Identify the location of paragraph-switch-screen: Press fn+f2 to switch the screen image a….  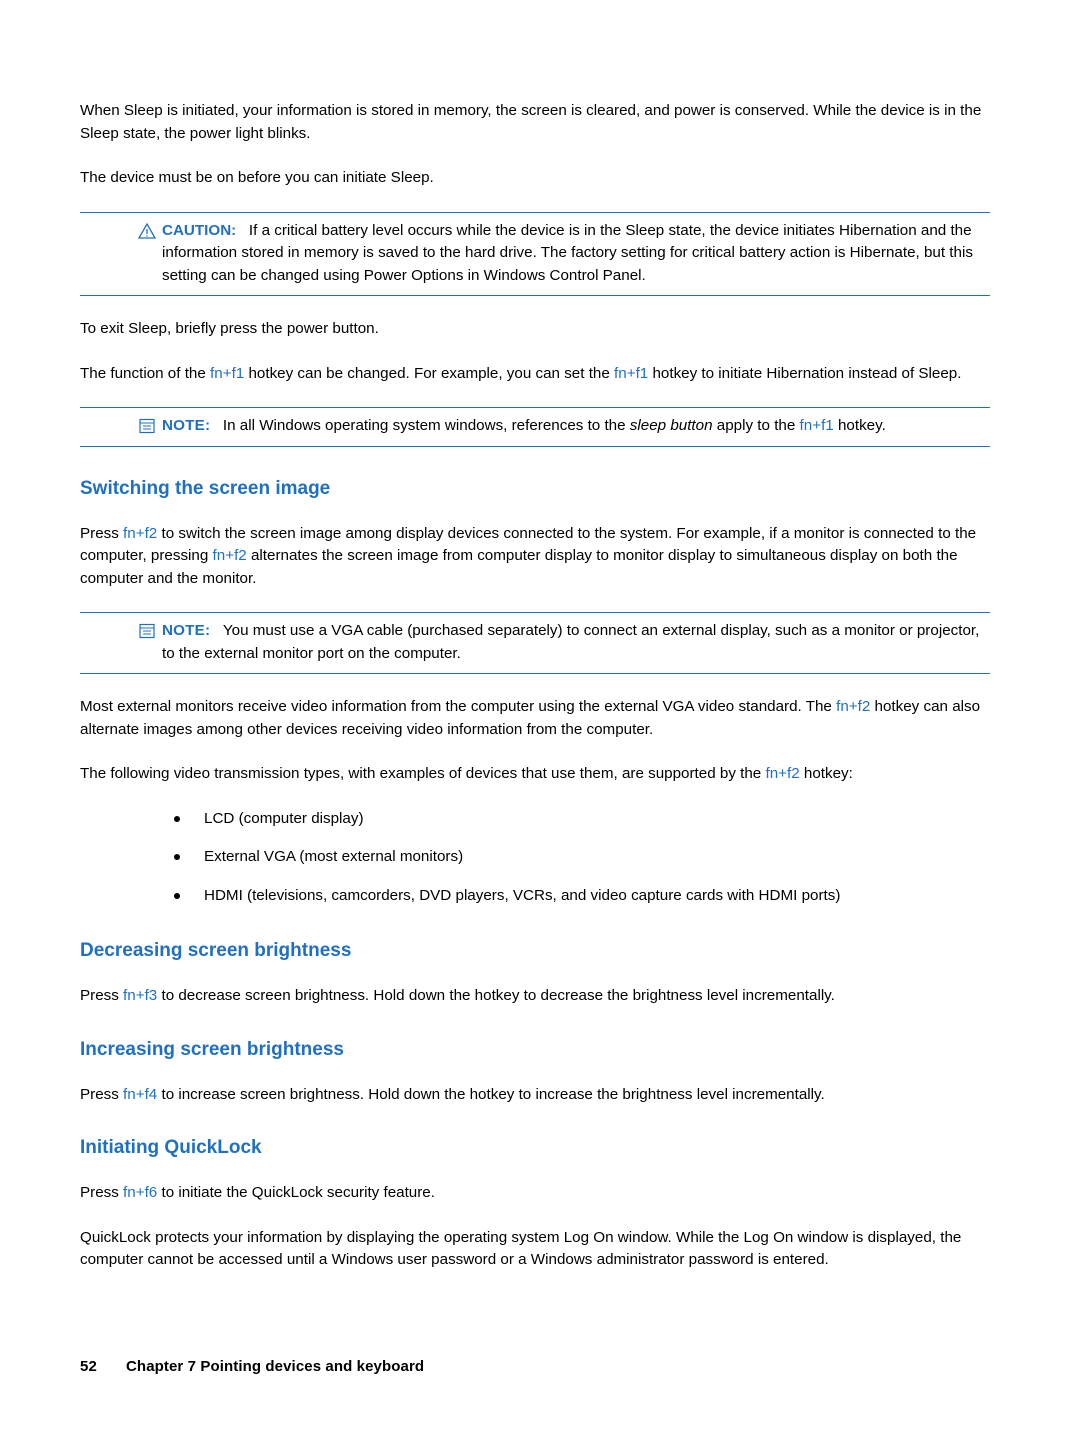
(535, 557).